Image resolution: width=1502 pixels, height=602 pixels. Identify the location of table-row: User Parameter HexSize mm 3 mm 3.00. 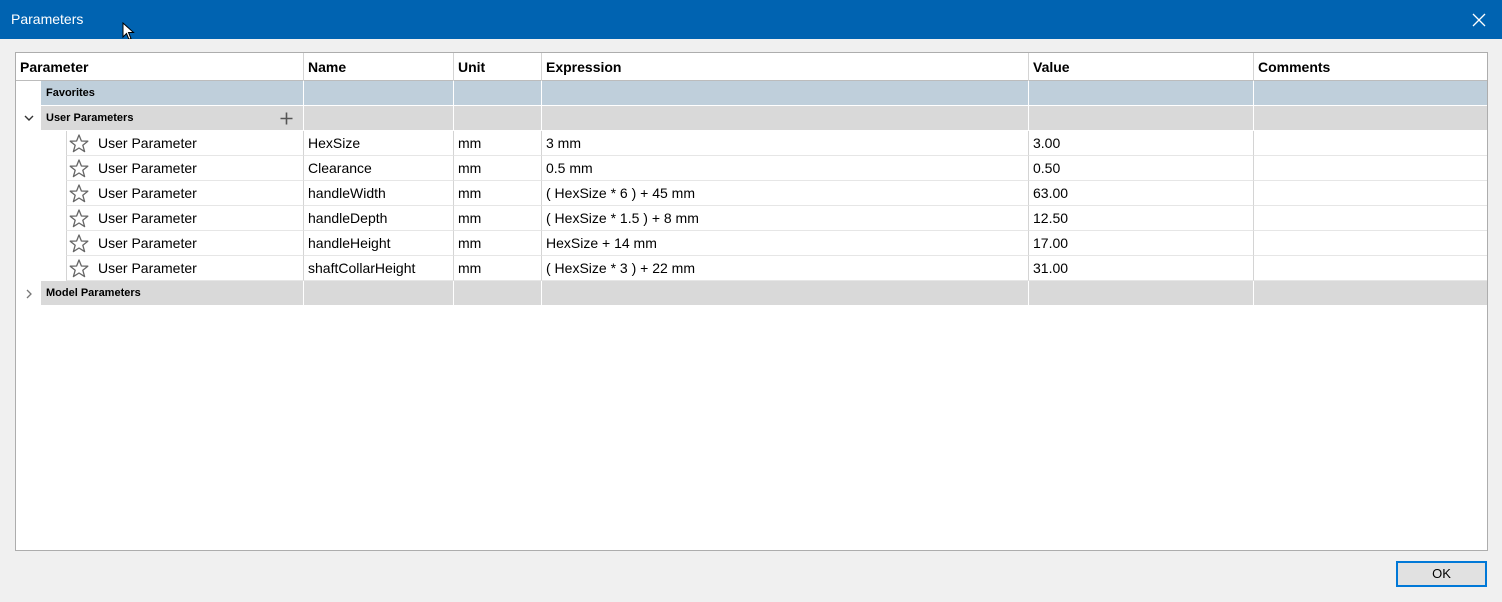
(751, 143).